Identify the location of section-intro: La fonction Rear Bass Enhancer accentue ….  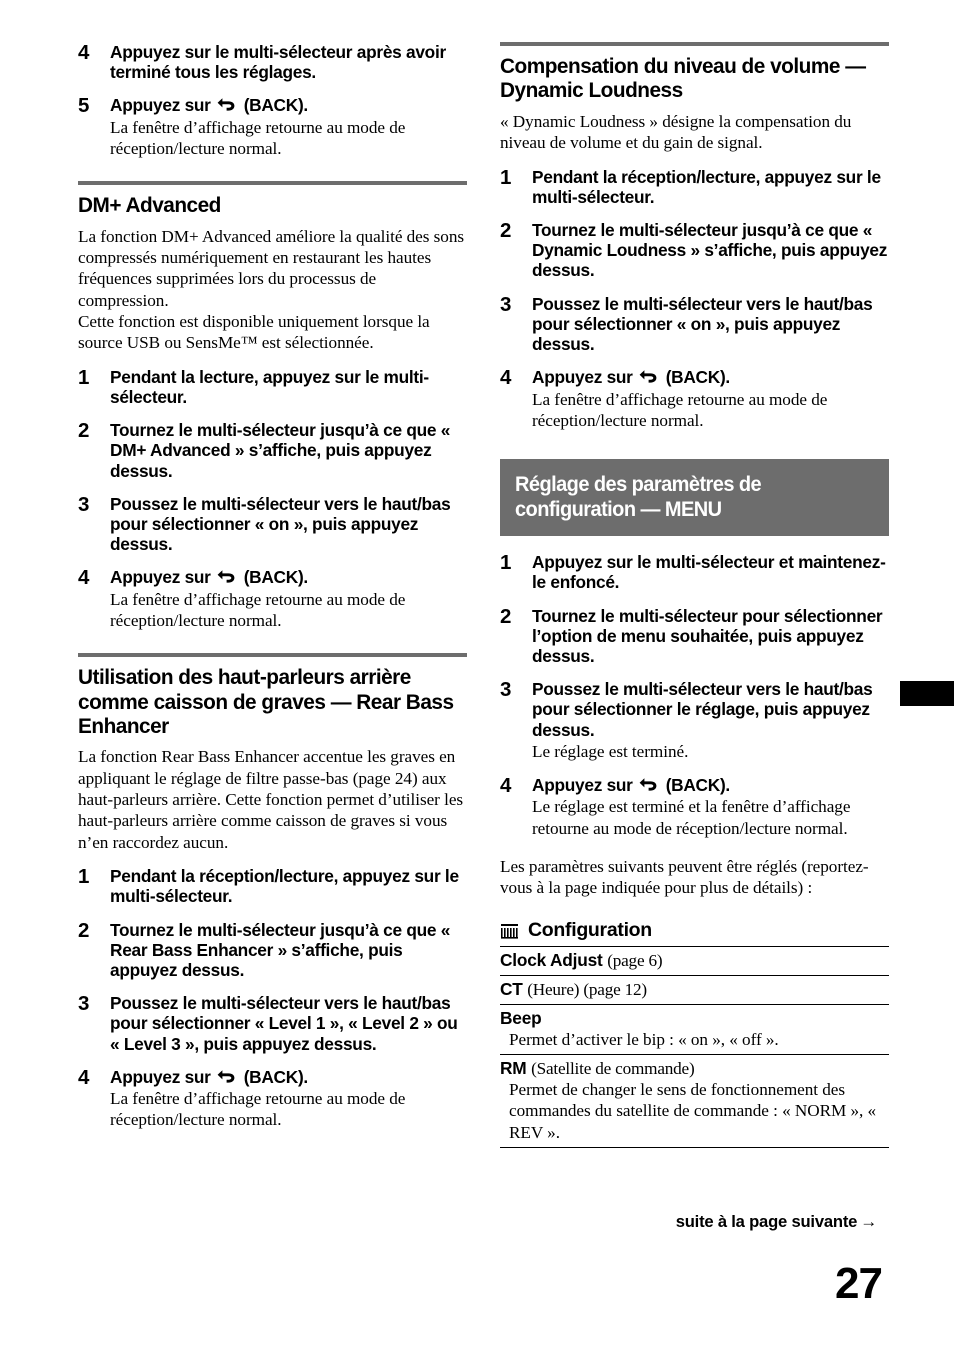
(271, 799).